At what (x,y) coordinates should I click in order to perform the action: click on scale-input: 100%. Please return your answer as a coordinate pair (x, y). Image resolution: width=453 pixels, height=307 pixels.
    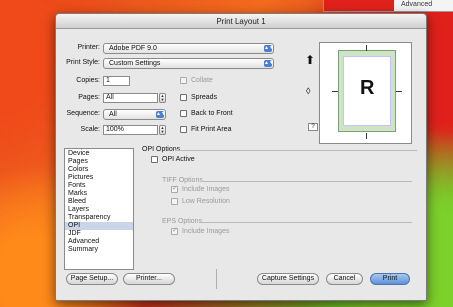
    Looking at the image, I should click on (130, 130).